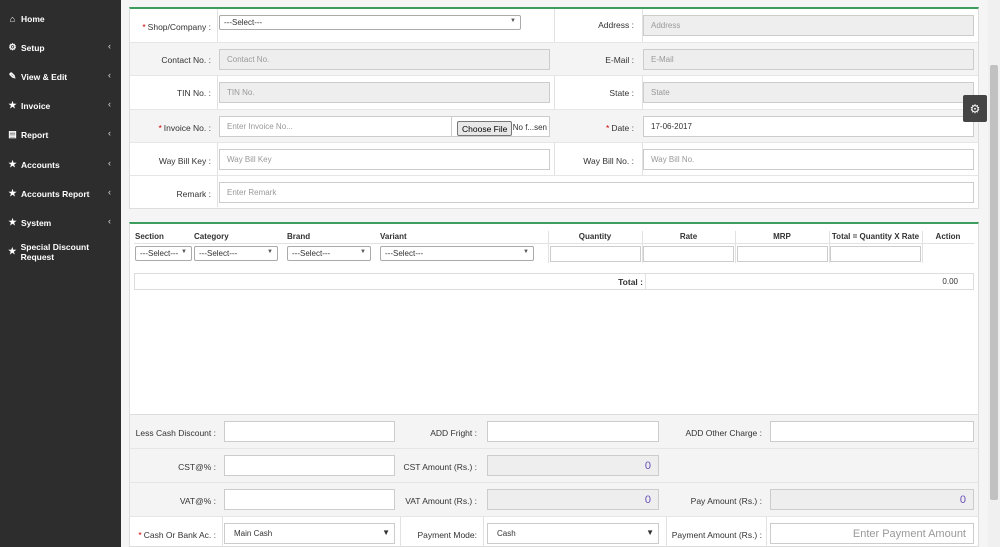 The height and width of the screenshot is (547, 1000). I want to click on rate-input, so click(688, 254).